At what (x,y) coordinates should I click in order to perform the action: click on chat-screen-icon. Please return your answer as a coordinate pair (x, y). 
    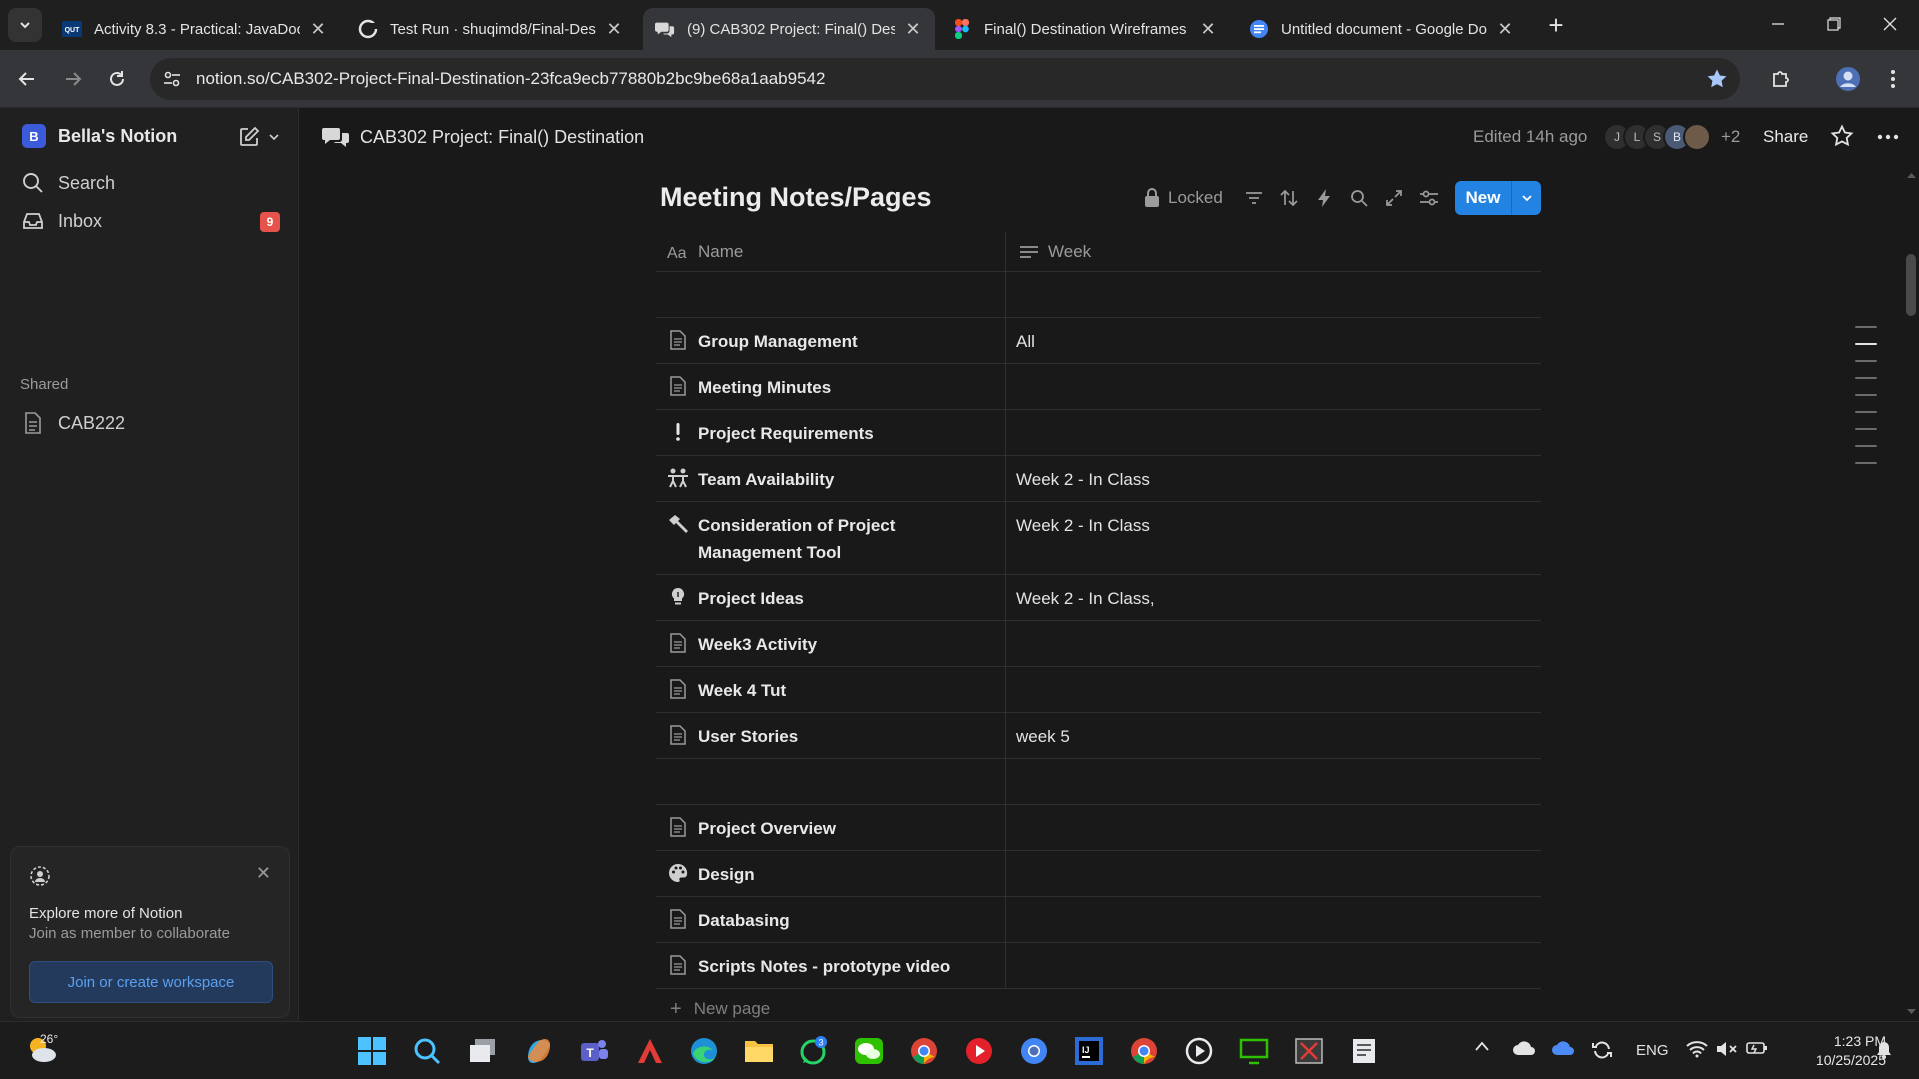
    Looking at the image, I should click on (1254, 1051).